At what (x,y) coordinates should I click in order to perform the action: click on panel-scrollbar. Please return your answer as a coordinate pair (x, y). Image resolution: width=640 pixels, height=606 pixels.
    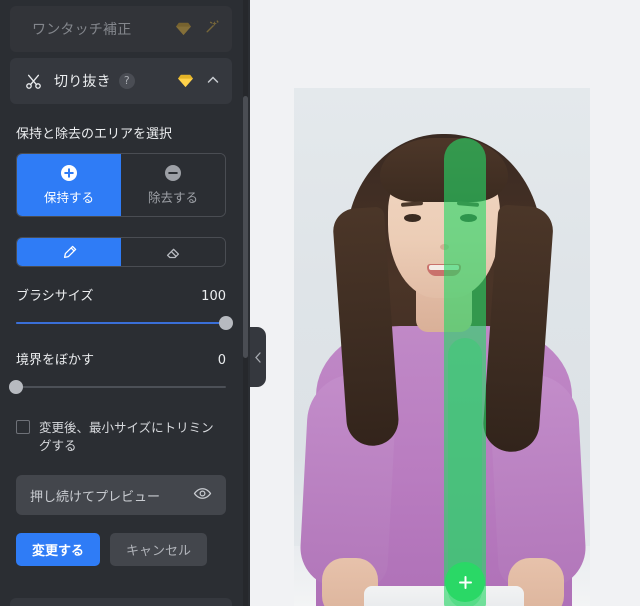
    Looking at the image, I should click on (245, 303).